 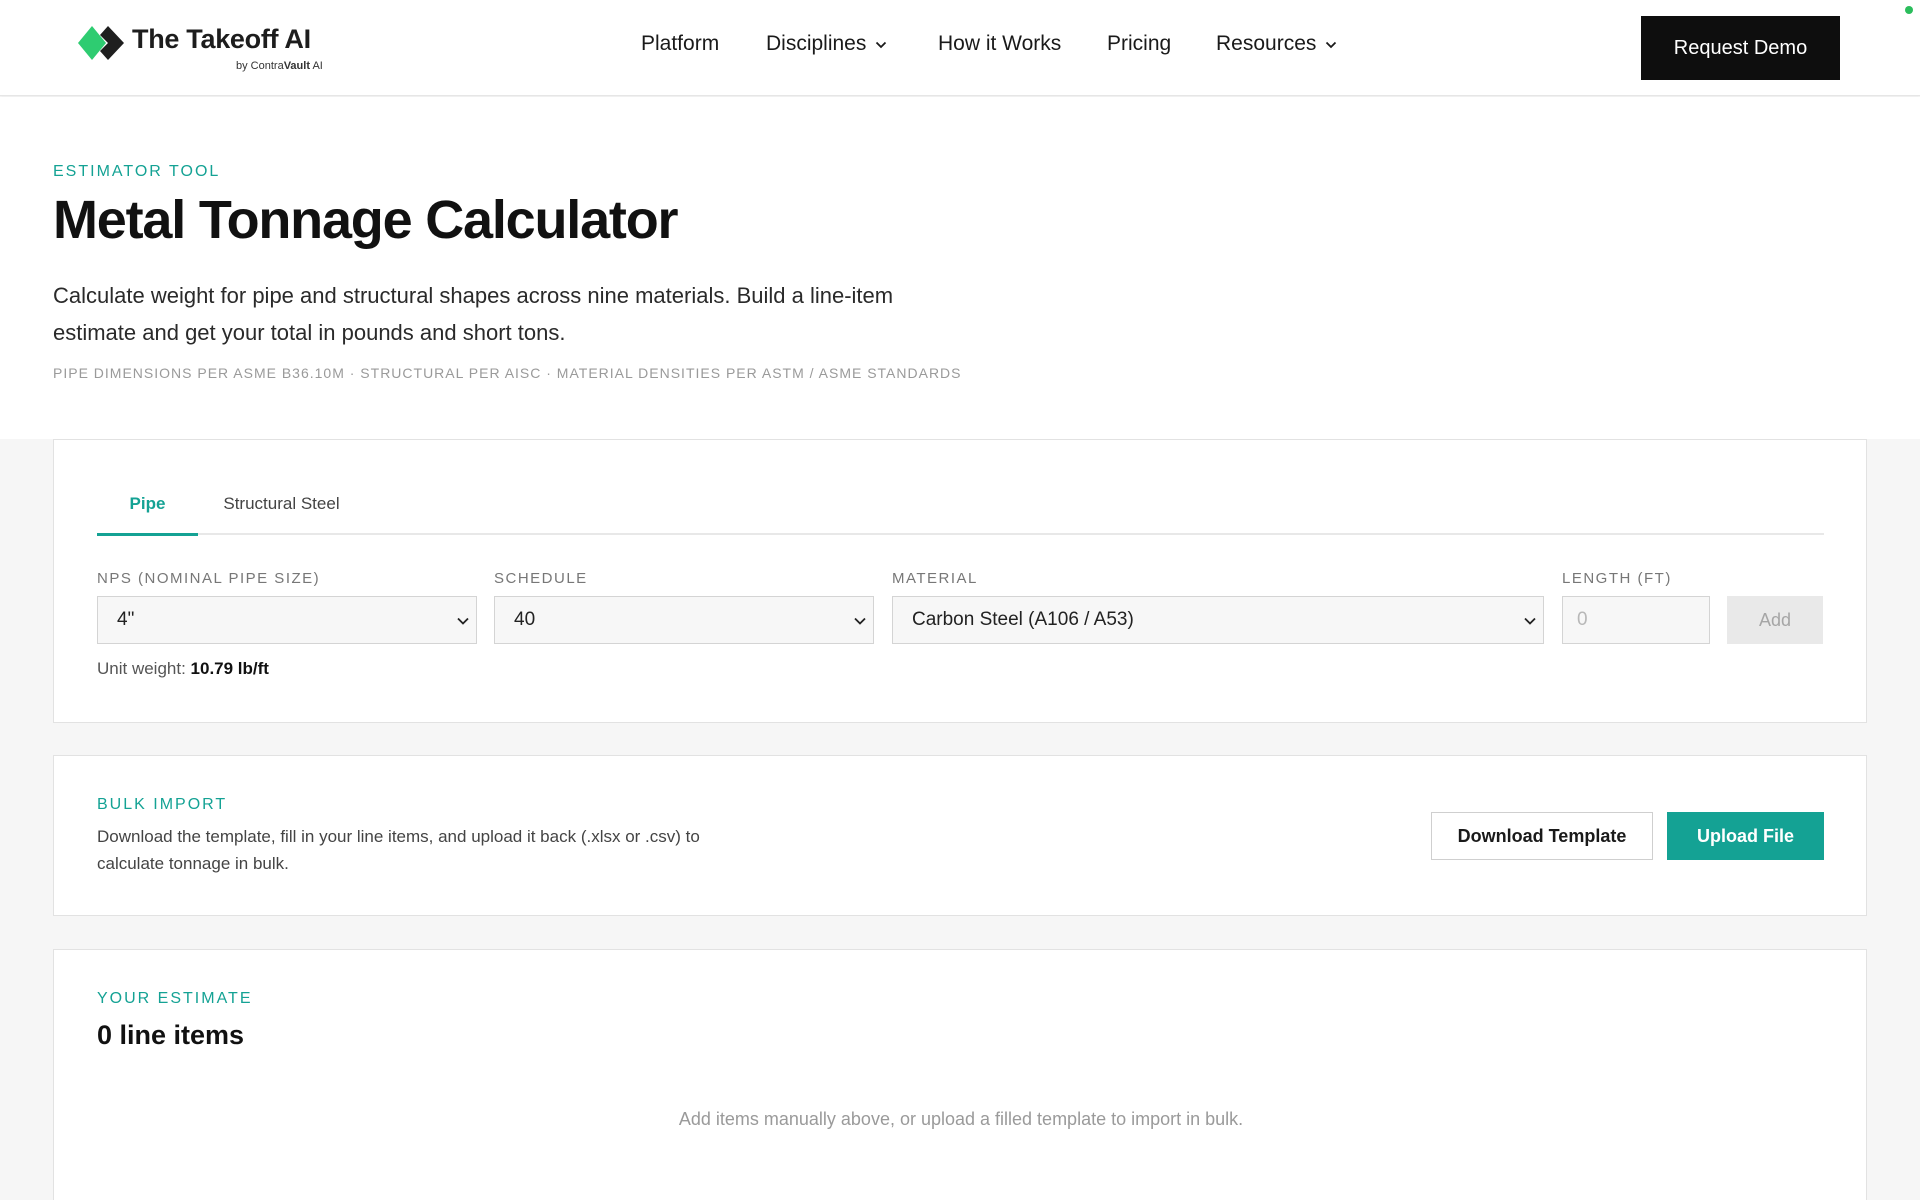 I want to click on line-item-count: 0 line items, so click(x=171, y=1035).